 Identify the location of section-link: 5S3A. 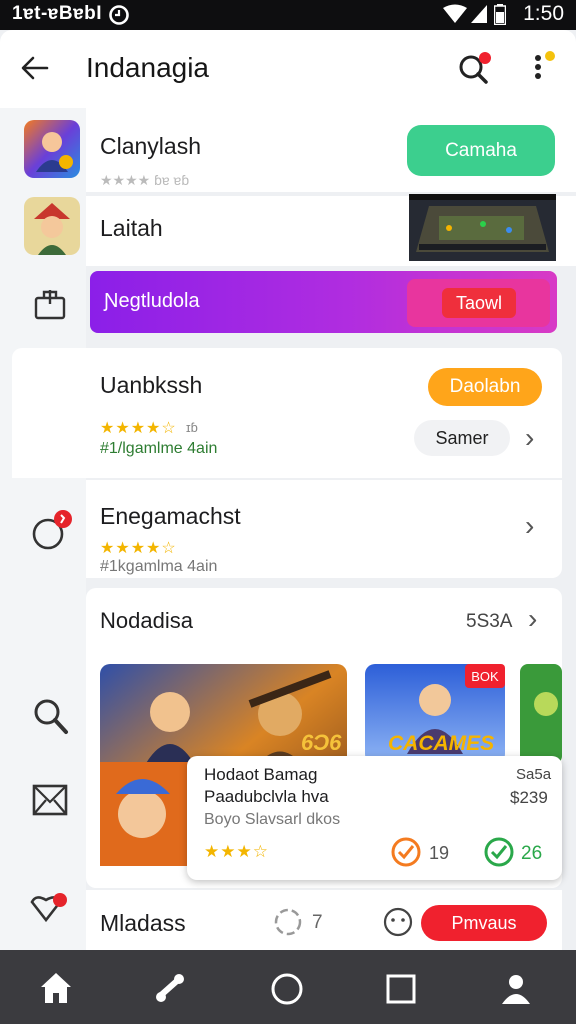
(489, 622).